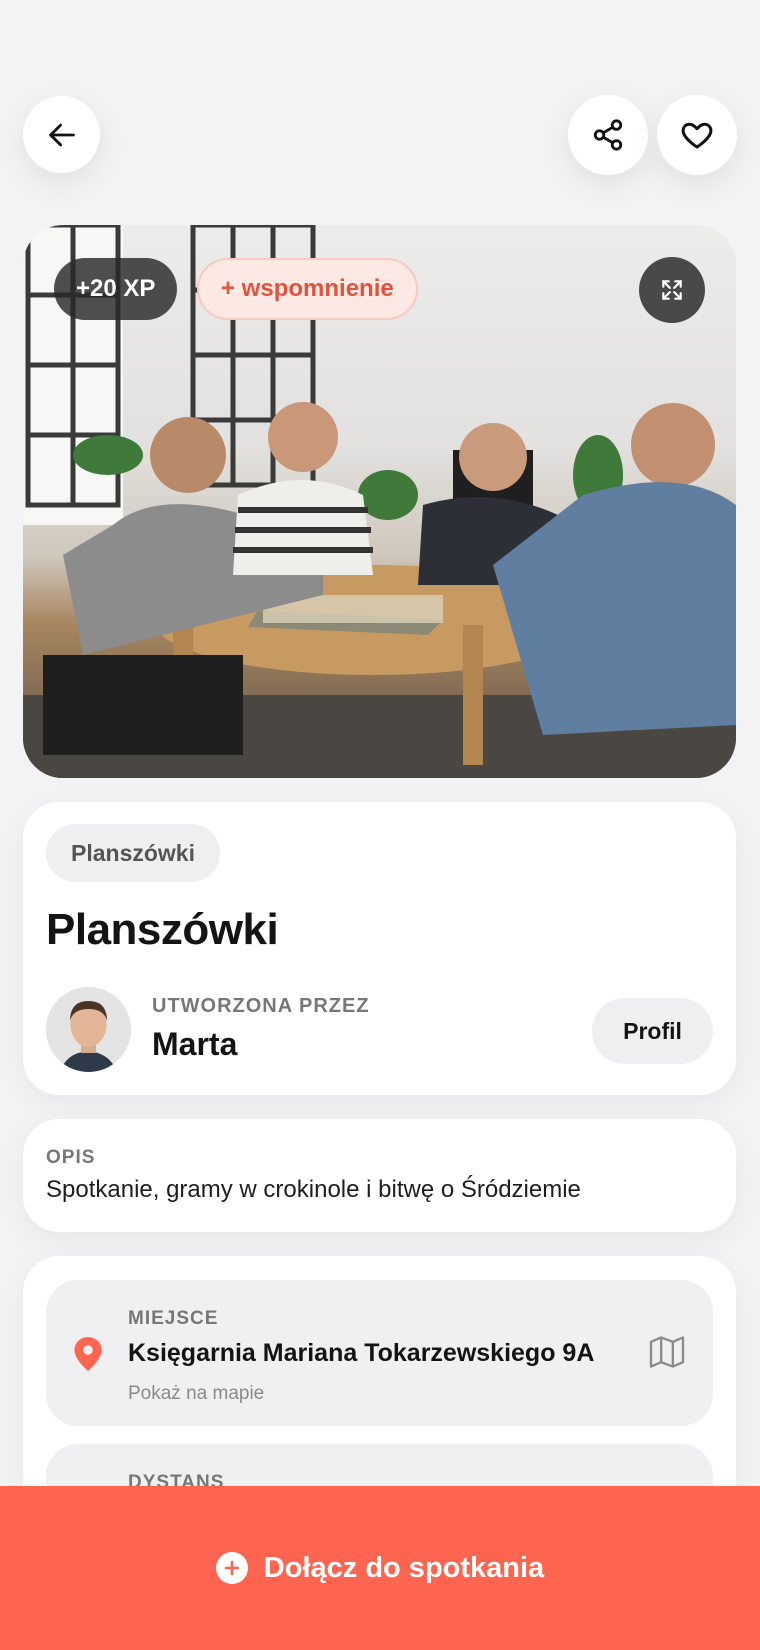 Image resolution: width=760 pixels, height=1650 pixels. I want to click on expand-button, so click(672, 290).